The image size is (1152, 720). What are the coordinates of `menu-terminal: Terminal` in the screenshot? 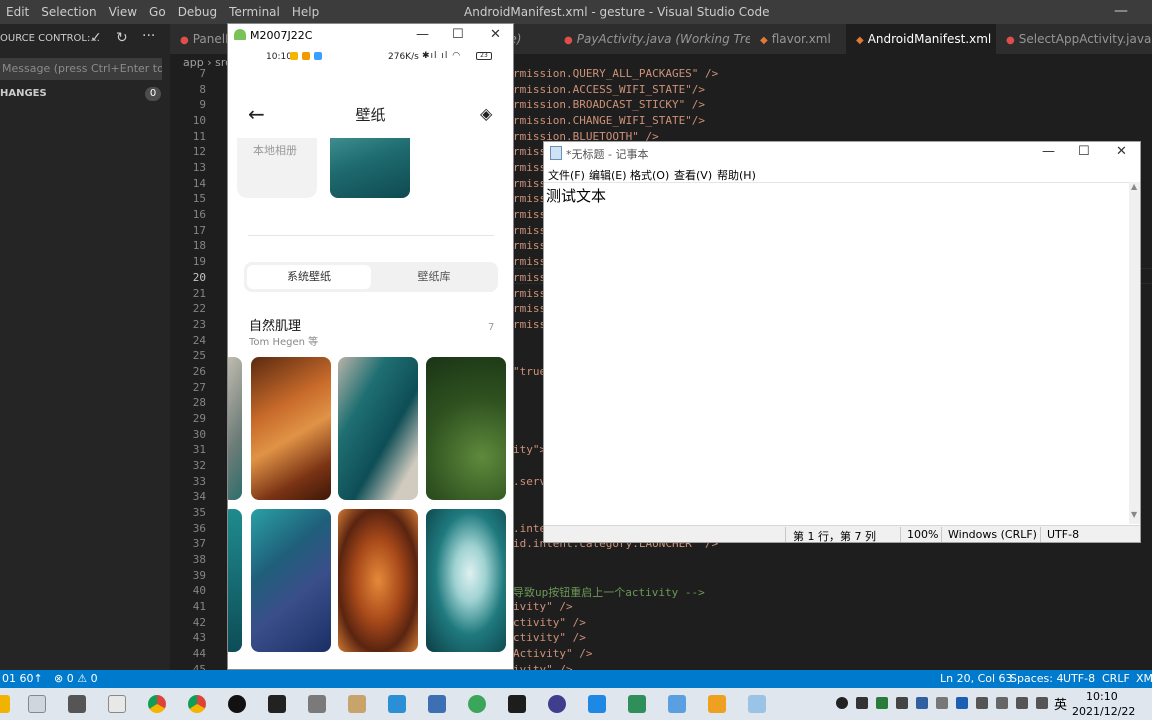 It's located at (254, 12).